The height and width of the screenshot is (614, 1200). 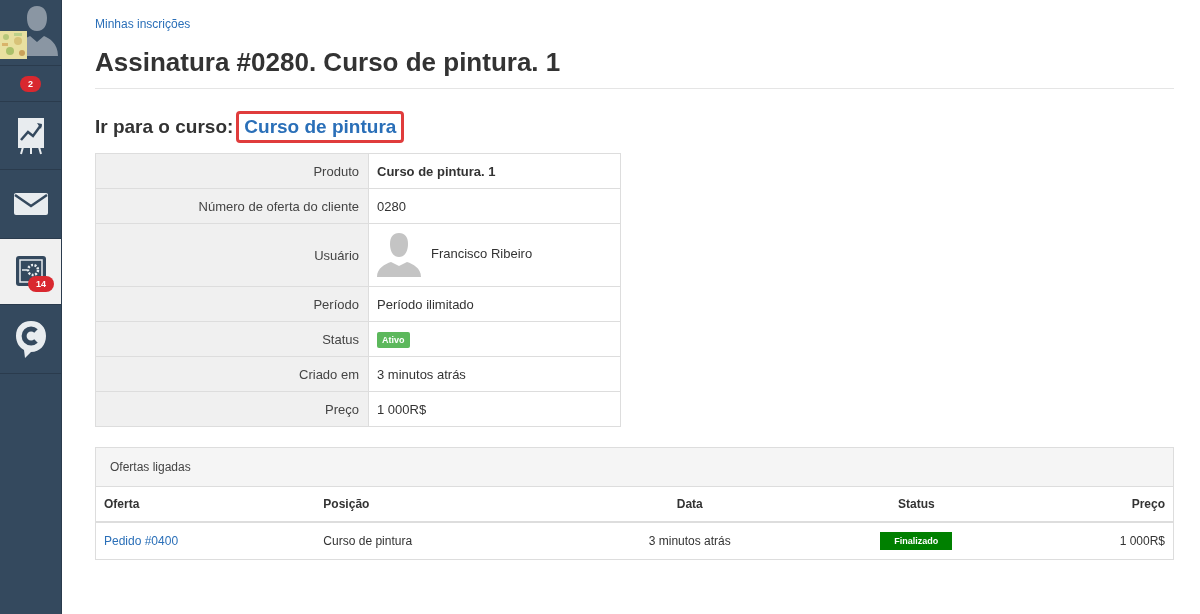 I want to click on column-header: Status, so click(x=916, y=504).